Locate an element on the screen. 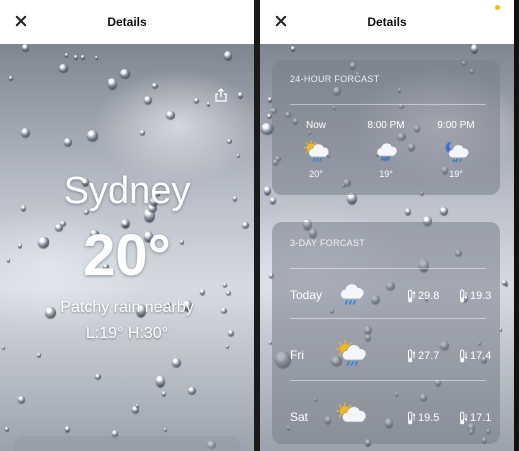 Image resolution: width=519 pixels, height=451 pixels. low-temperature: 17.1 is located at coordinates (474, 418).